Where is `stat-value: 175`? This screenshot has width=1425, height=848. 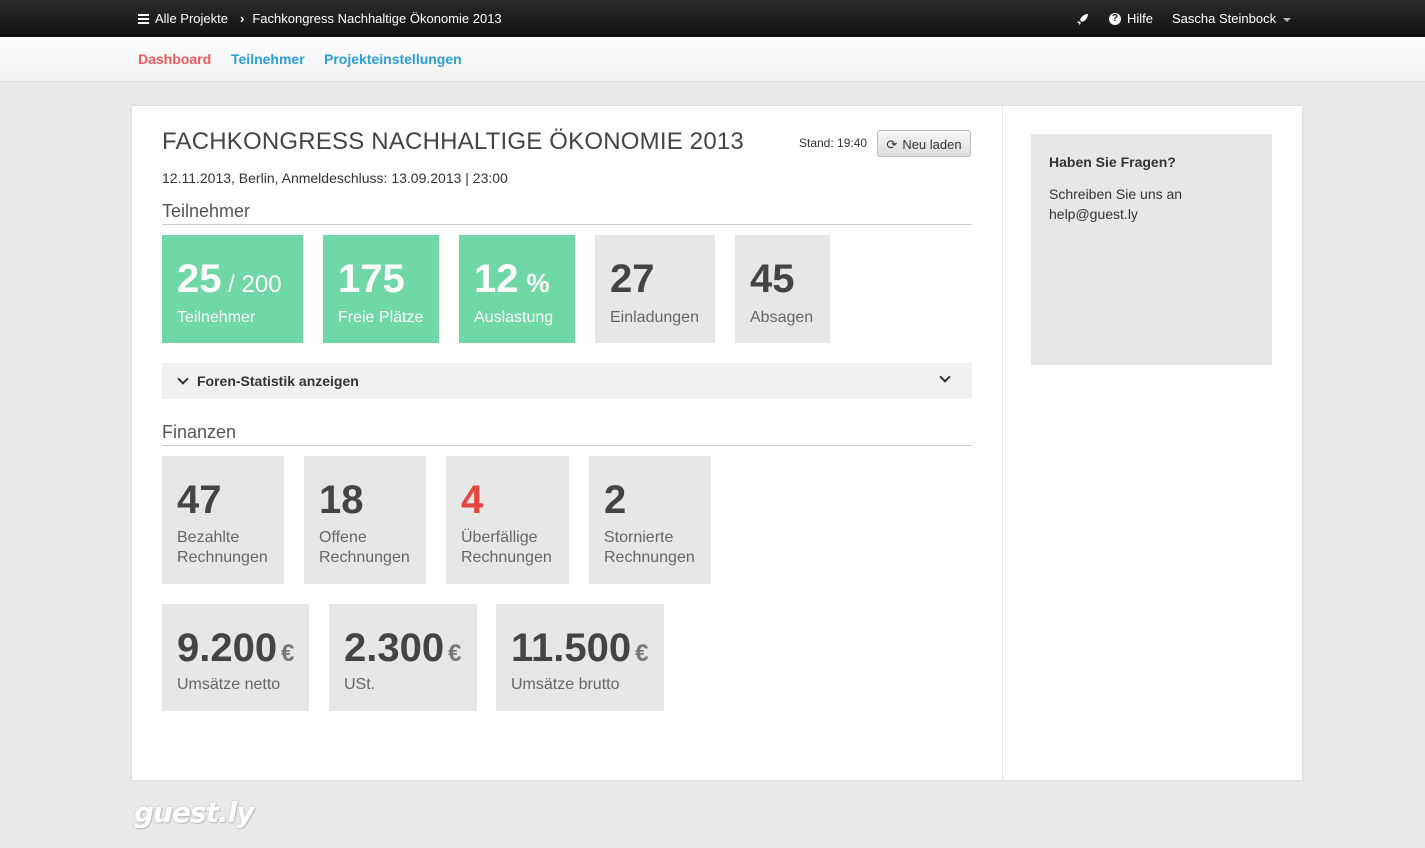
stat-value: 175 is located at coordinates (371, 279).